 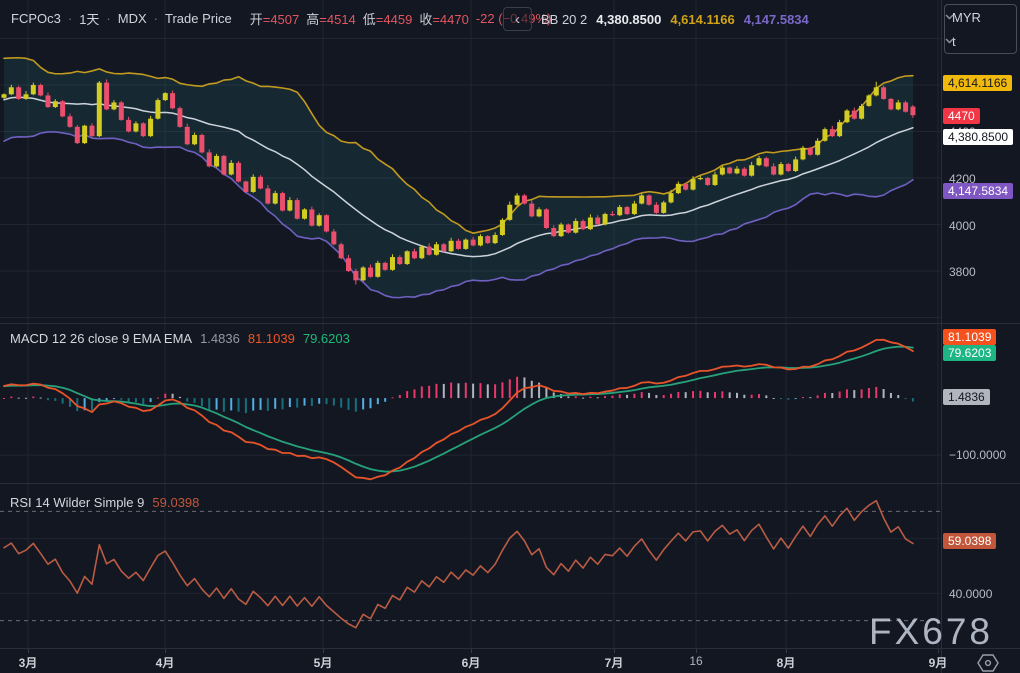 I want to click on fx678-watermark: FX678, so click(x=931, y=631).